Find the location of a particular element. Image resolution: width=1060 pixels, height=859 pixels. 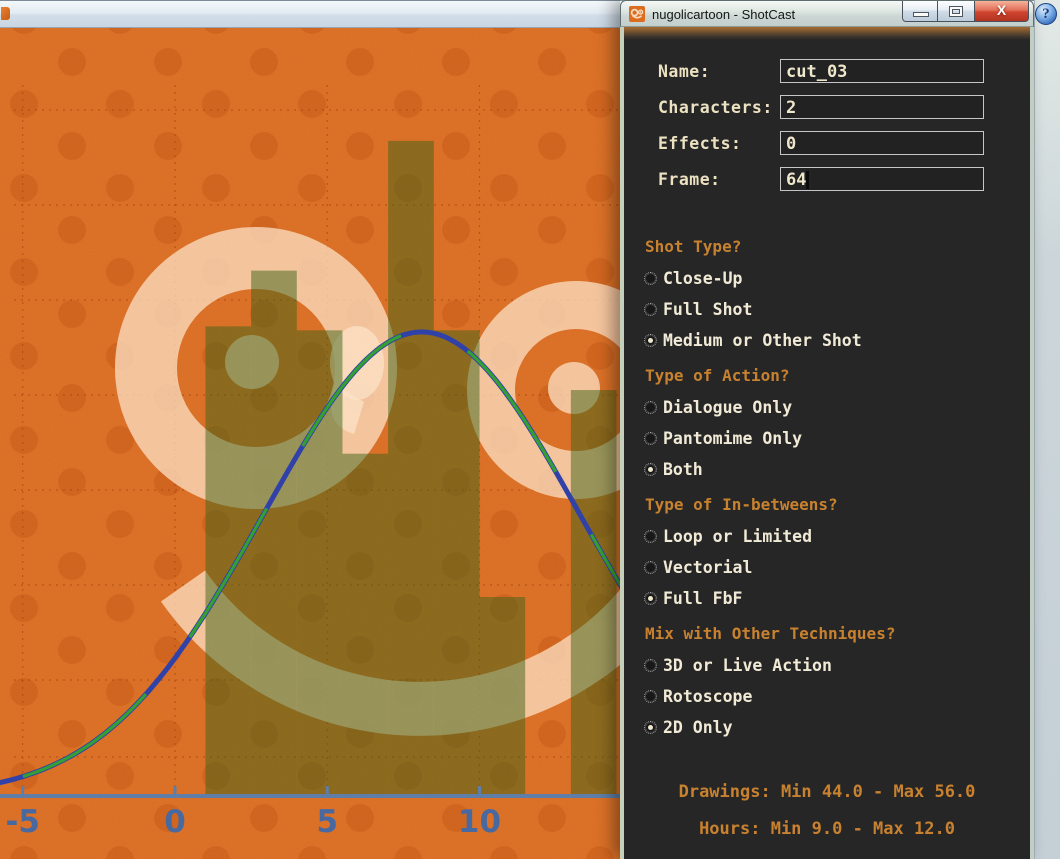

shotcast-logo-icon is located at coordinates (637, 14).